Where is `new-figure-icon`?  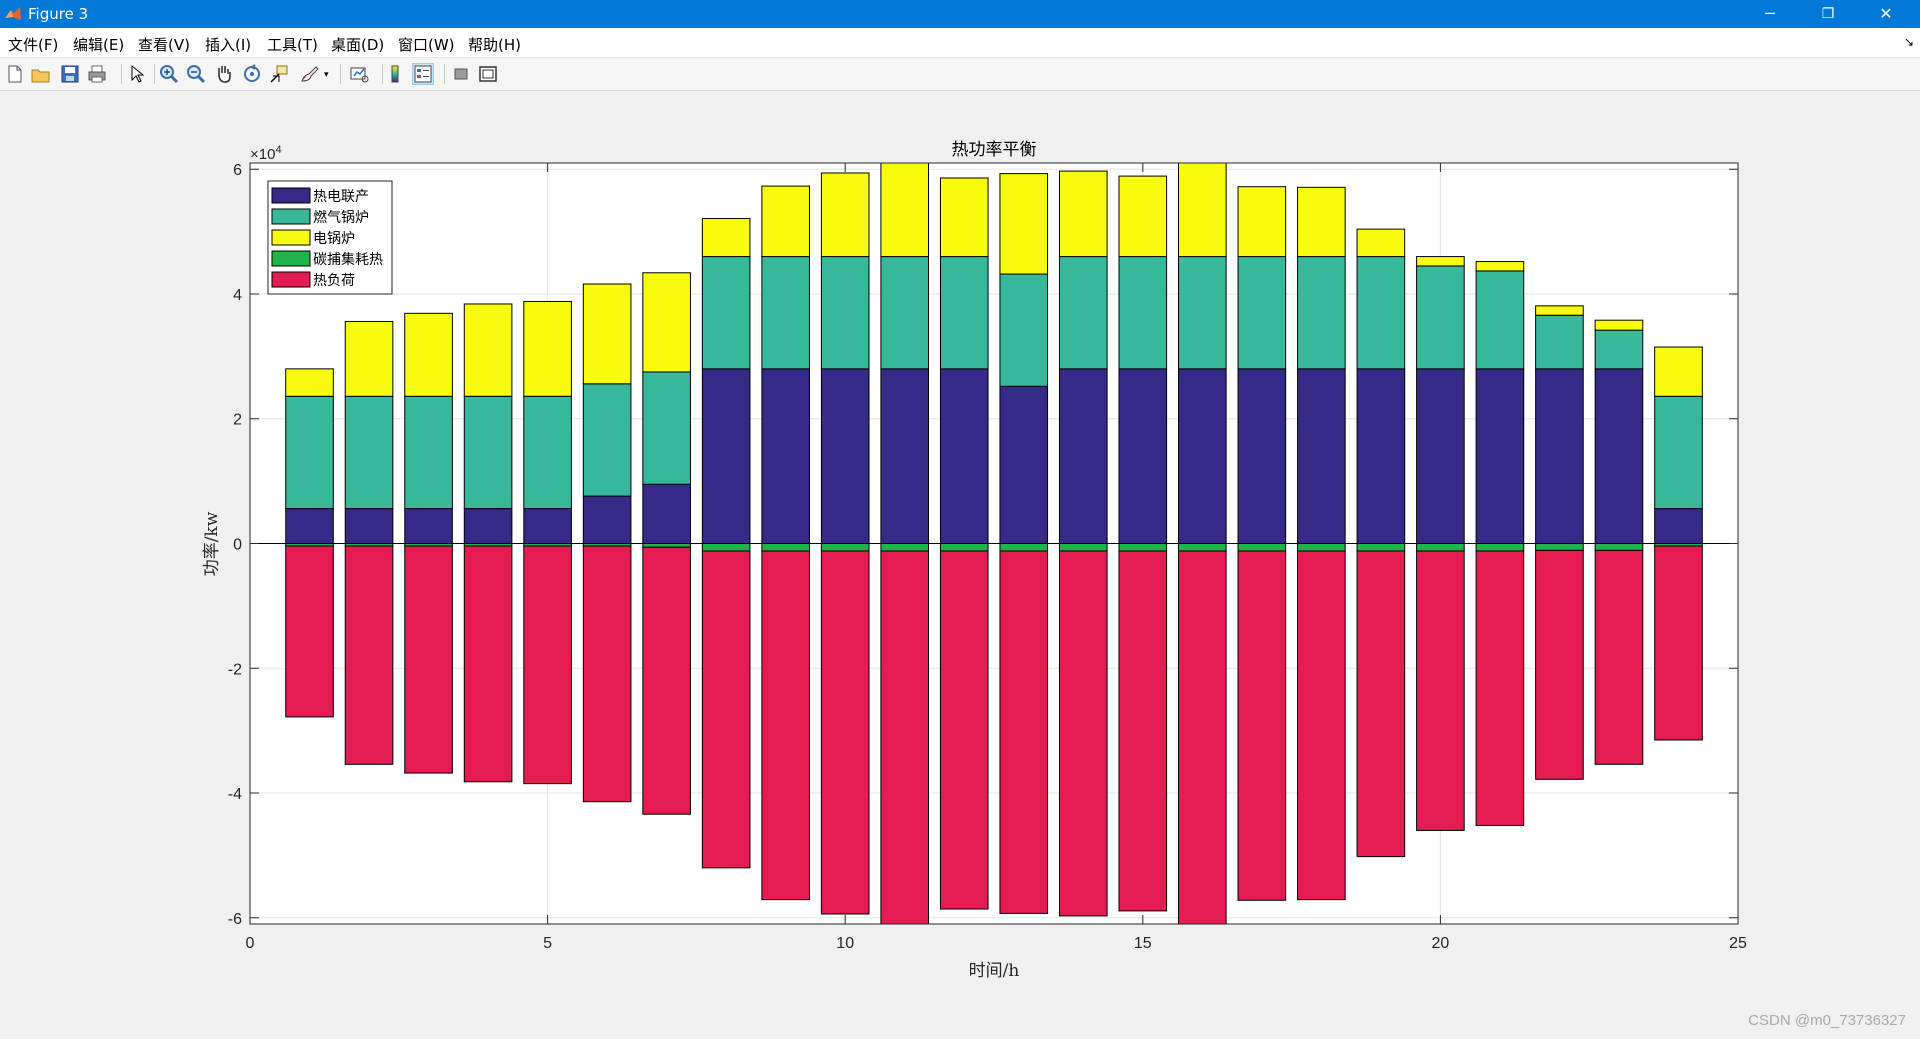
new-figure-icon is located at coordinates (15, 74).